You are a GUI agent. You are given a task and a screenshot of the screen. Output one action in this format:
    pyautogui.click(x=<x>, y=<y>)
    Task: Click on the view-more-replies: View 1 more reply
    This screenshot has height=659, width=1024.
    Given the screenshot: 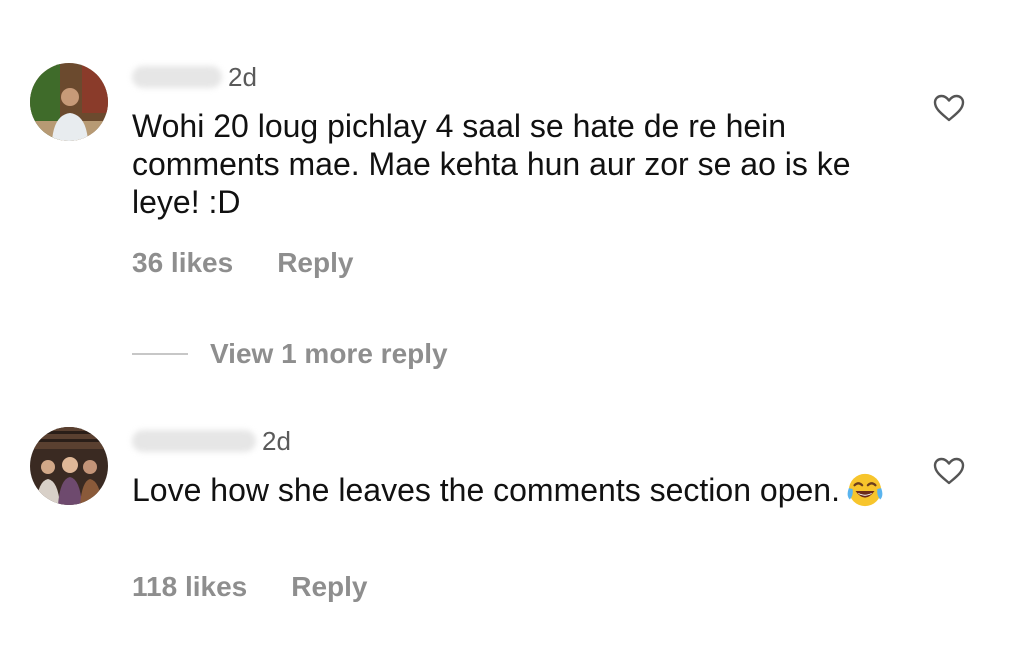 What is the action you would take?
    pyautogui.click(x=290, y=354)
    